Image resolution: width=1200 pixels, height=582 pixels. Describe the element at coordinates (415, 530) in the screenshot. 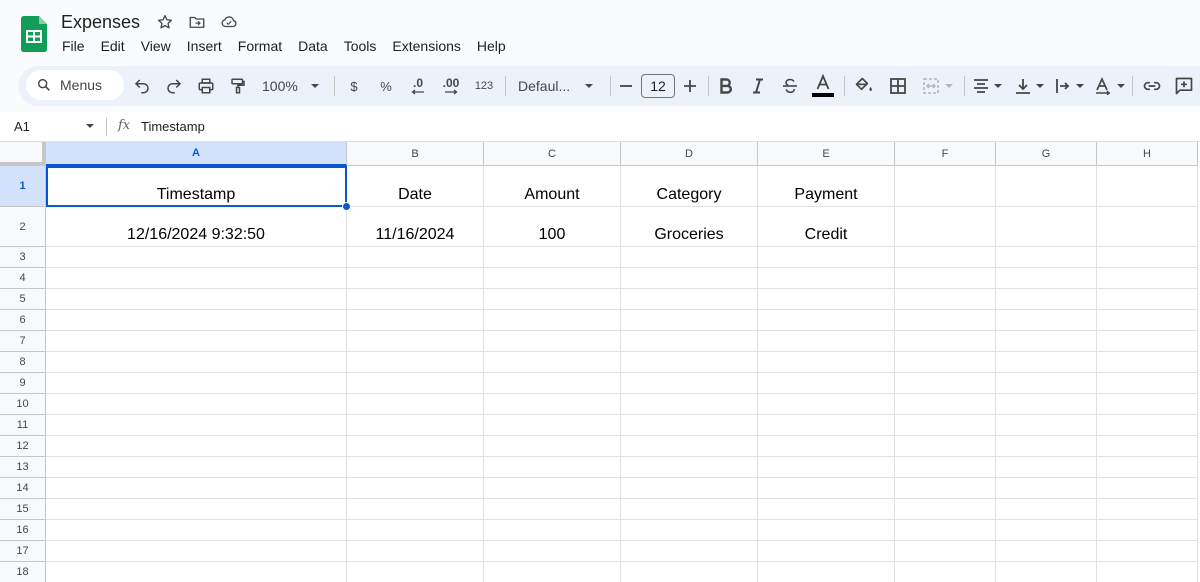

I see `cell-b16` at that location.